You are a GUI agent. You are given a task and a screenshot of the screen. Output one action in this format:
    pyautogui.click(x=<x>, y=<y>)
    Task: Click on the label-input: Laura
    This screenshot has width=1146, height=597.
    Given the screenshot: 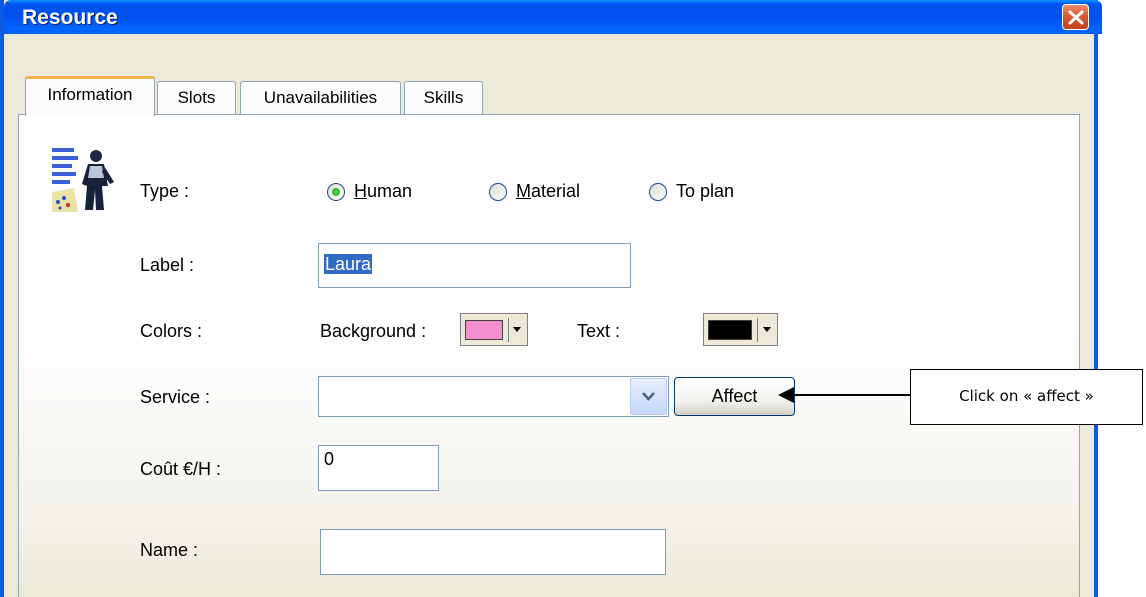 What is the action you would take?
    pyautogui.click(x=474, y=265)
    